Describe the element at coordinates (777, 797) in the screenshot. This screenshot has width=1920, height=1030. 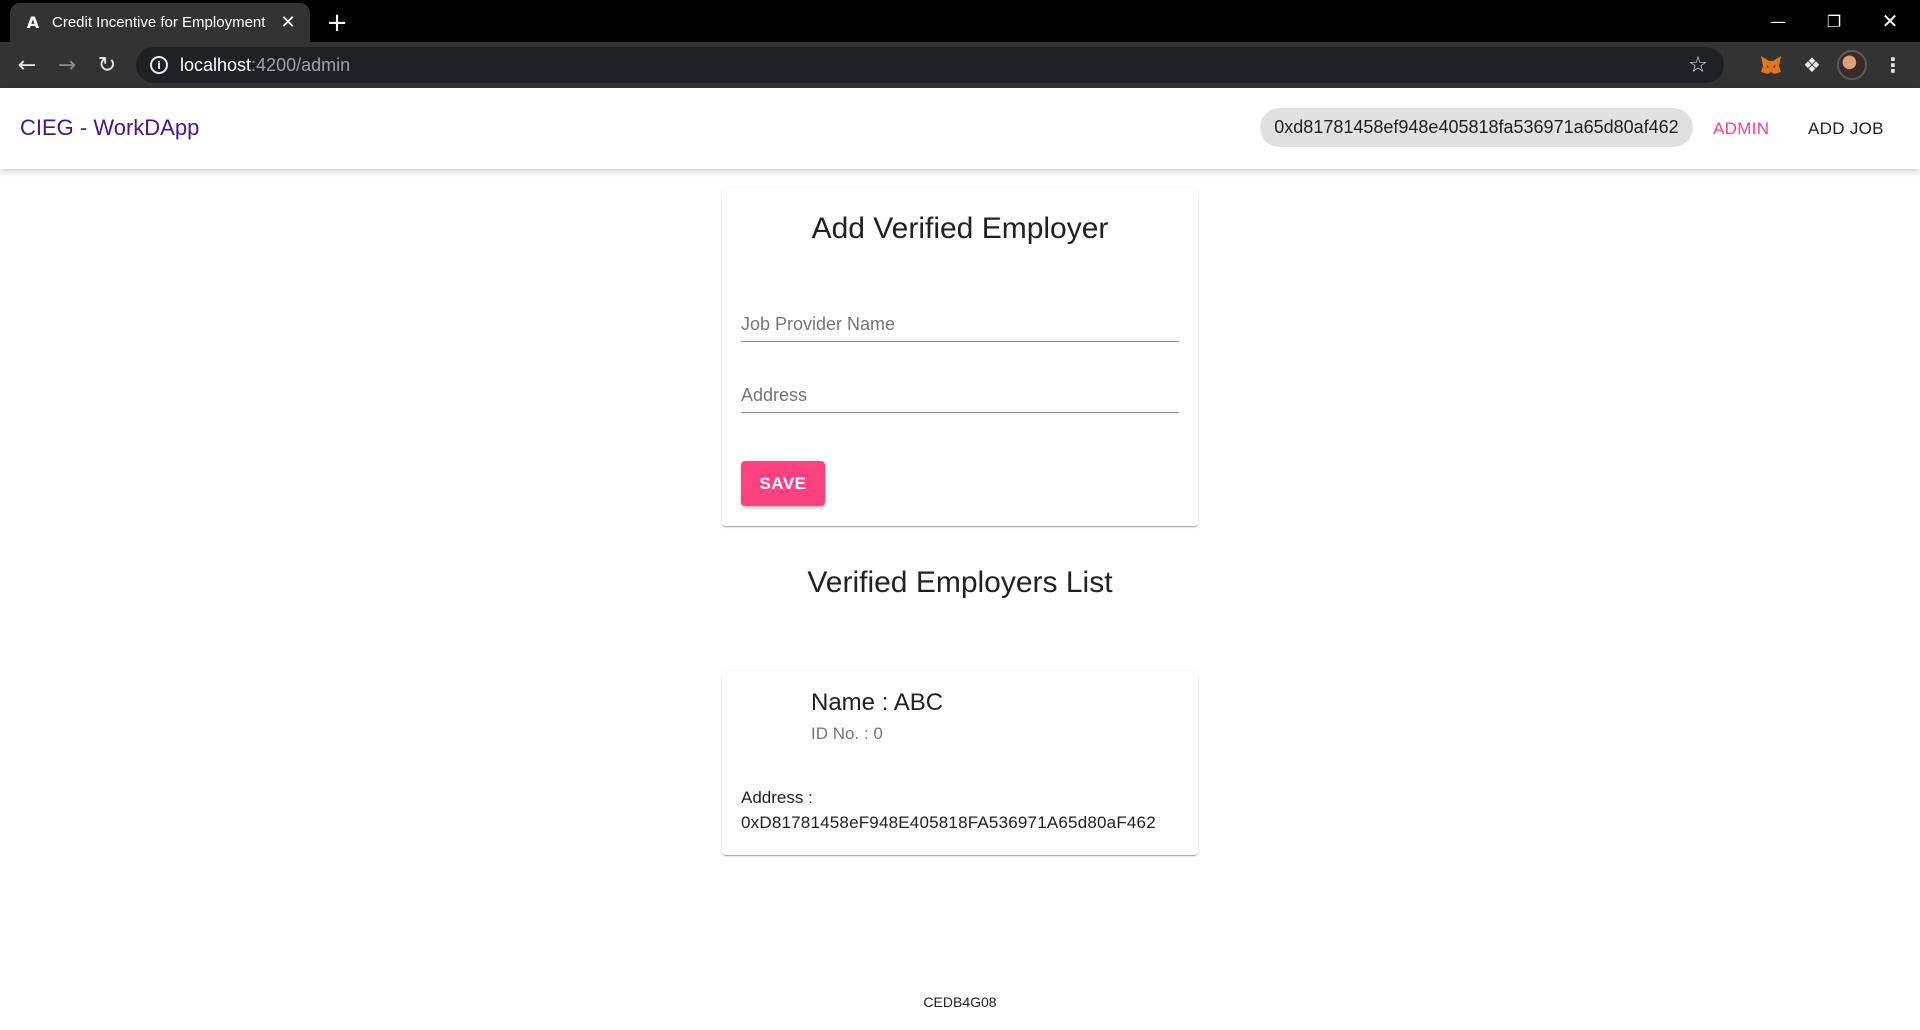
I see `employer-address-label: Address :` at that location.